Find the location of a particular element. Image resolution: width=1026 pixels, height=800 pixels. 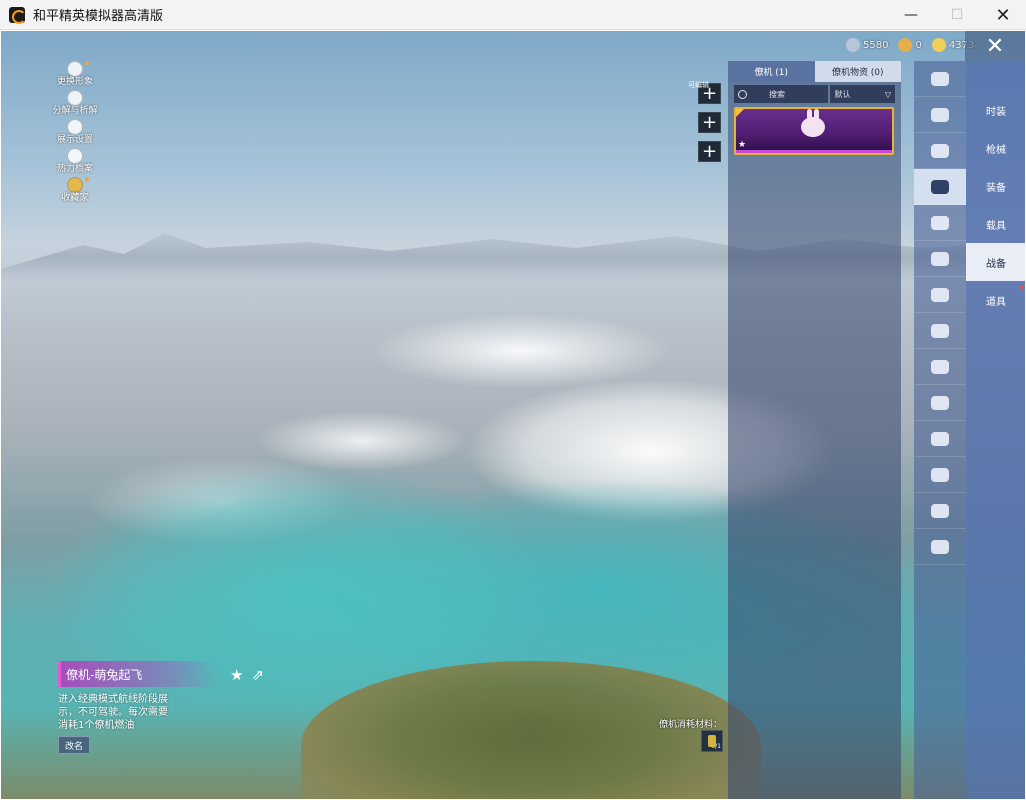

currency-silver: 5580 is located at coordinates (867, 45).